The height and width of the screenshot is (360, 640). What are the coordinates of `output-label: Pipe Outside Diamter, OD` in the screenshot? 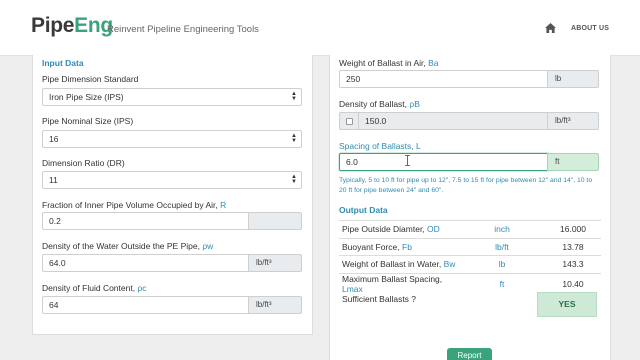 It's located at (399, 229).